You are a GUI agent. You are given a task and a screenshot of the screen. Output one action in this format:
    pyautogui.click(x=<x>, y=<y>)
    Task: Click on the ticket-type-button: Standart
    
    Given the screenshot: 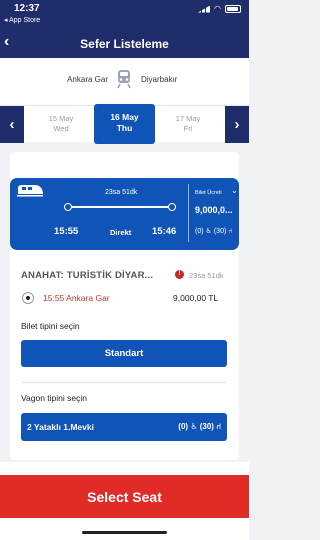 What is the action you would take?
    pyautogui.click(x=124, y=353)
    